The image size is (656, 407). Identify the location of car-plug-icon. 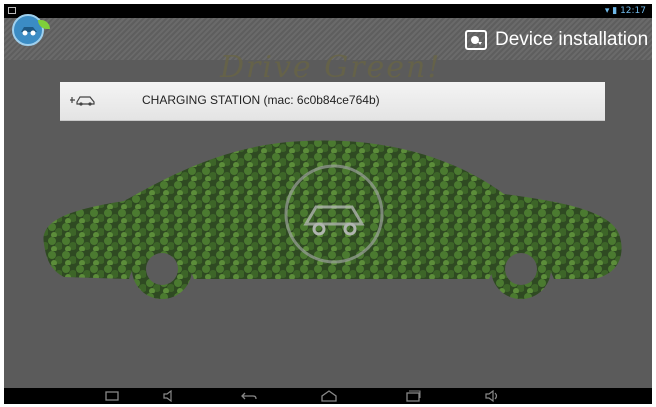
(82, 101).